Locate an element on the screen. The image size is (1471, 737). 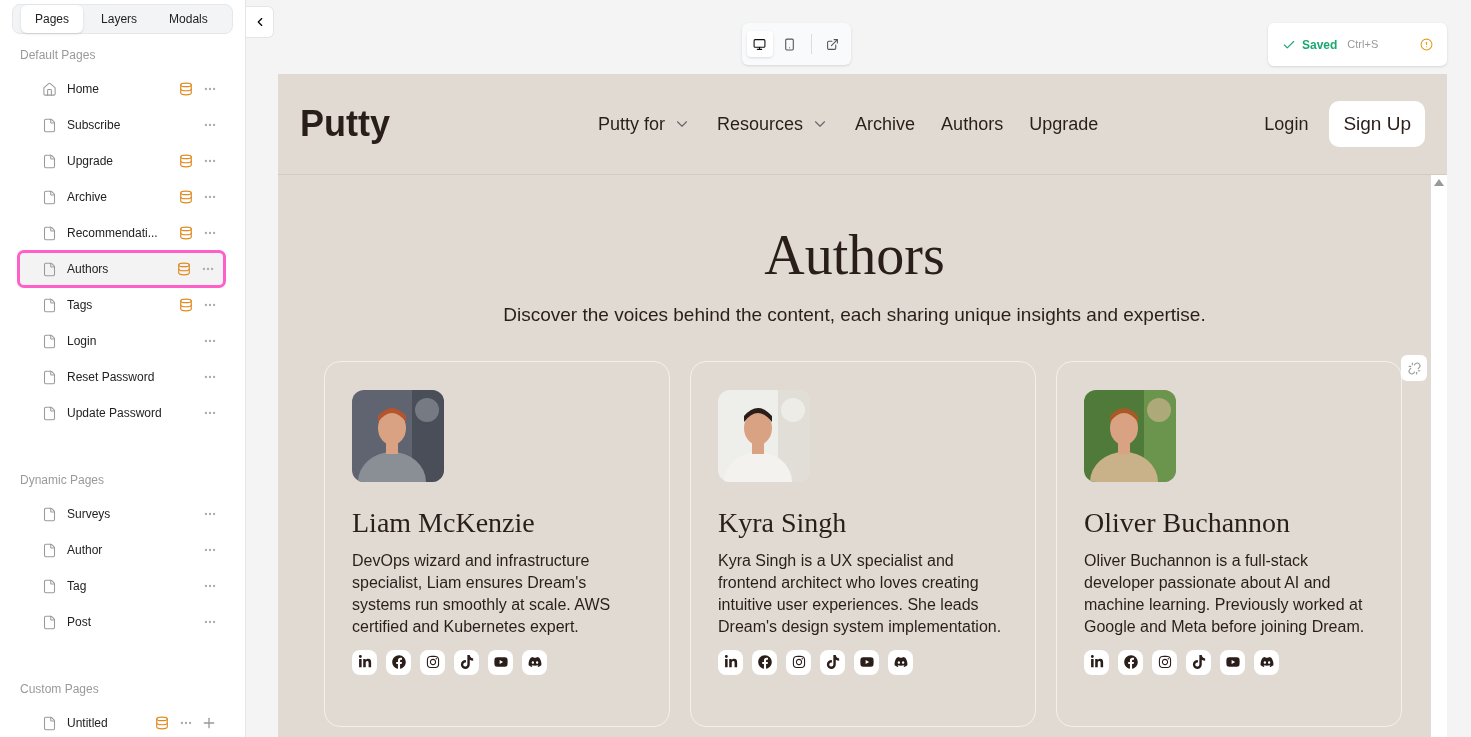
home-icon is located at coordinates (49, 89).